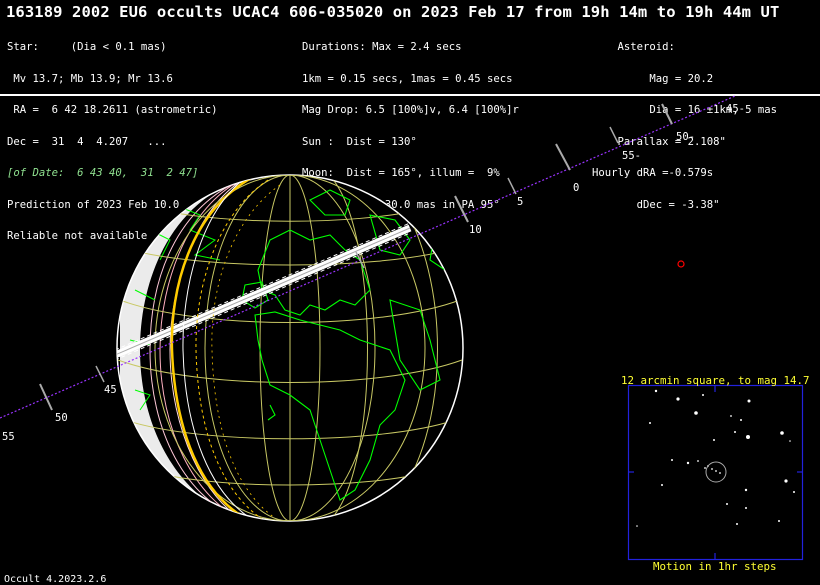 Image resolution: width=820 pixels, height=585 pixels. What do you see at coordinates (715, 566) in the screenshot?
I see `finder-chart-caption: Motion in 1hr steps` at bounding box center [715, 566].